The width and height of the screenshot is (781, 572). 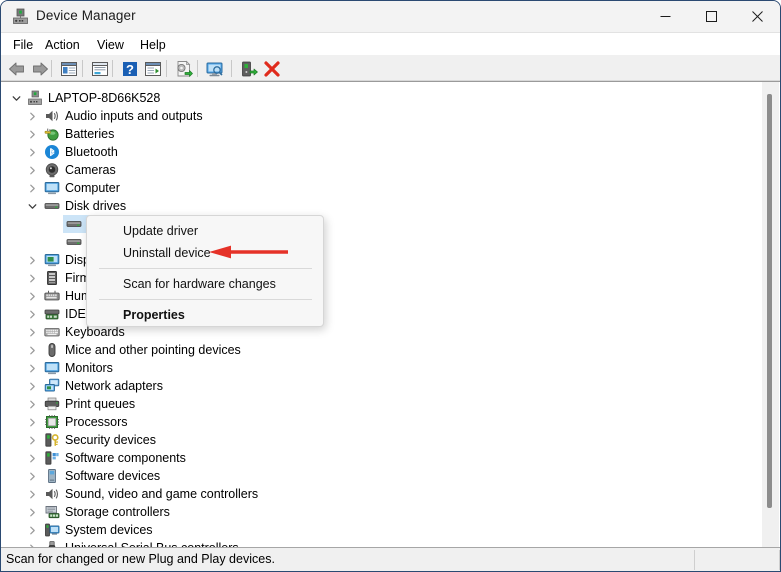 I want to click on tree-row-mice-and-other-pointing-devices: Mice and other pointing devices, so click(x=382, y=350).